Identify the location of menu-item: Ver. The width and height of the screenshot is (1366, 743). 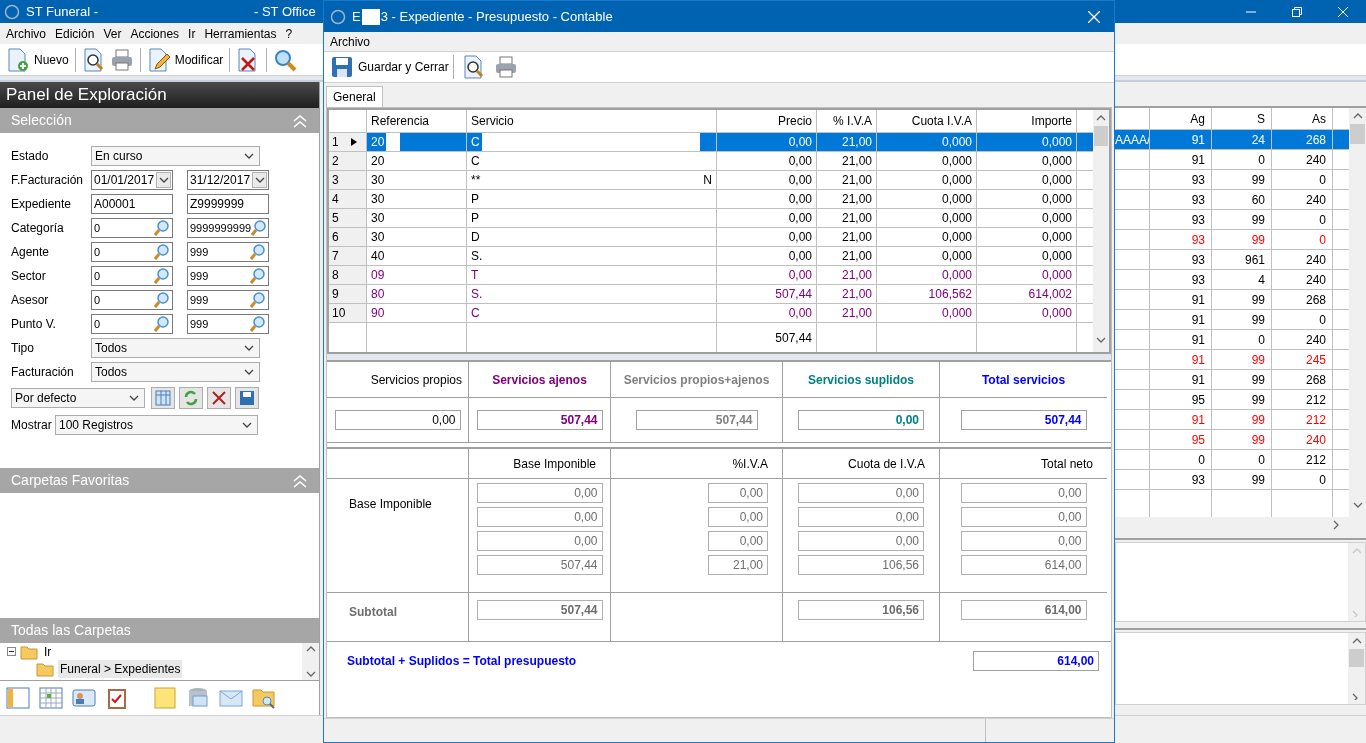
(112, 33).